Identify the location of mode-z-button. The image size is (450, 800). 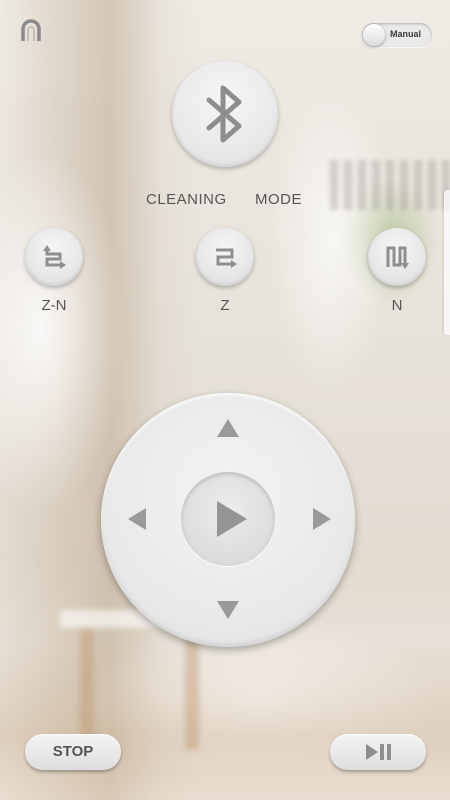
(225, 257).